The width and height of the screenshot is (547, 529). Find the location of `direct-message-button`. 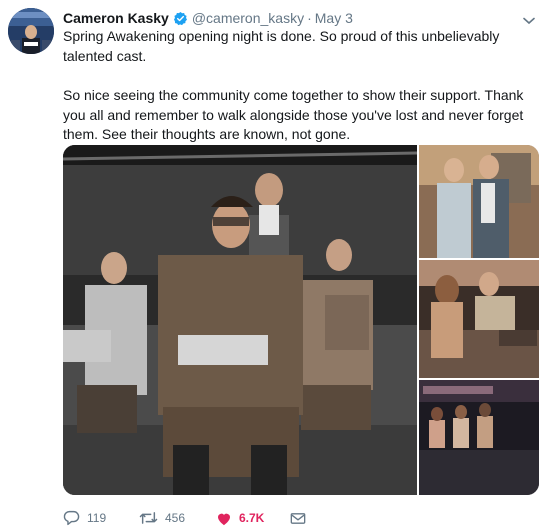

direct-message-button is located at coordinates (301, 518).